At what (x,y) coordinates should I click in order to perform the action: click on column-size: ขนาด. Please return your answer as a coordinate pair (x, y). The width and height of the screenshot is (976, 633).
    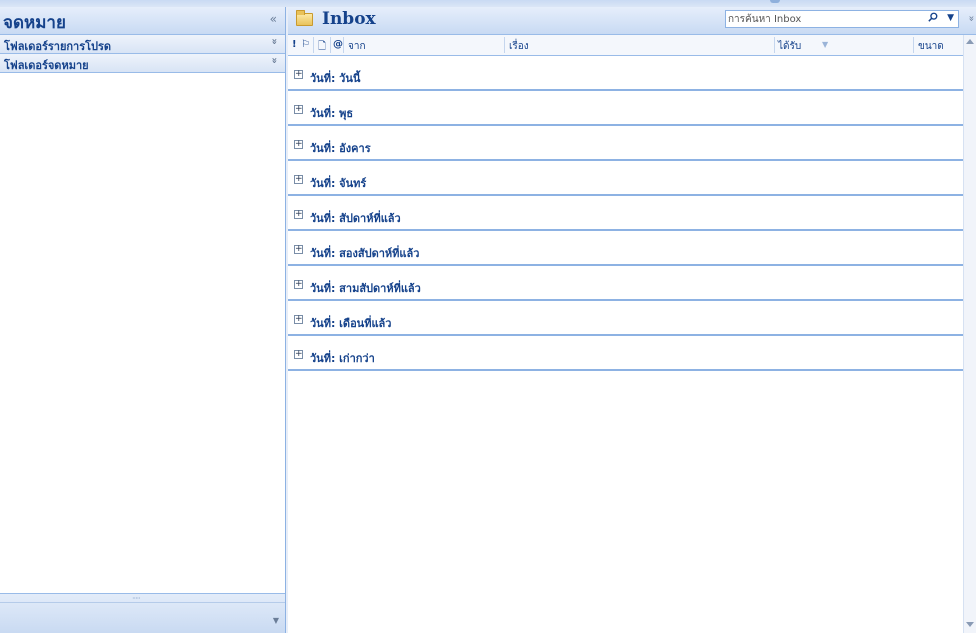
    Looking at the image, I should click on (931, 46).